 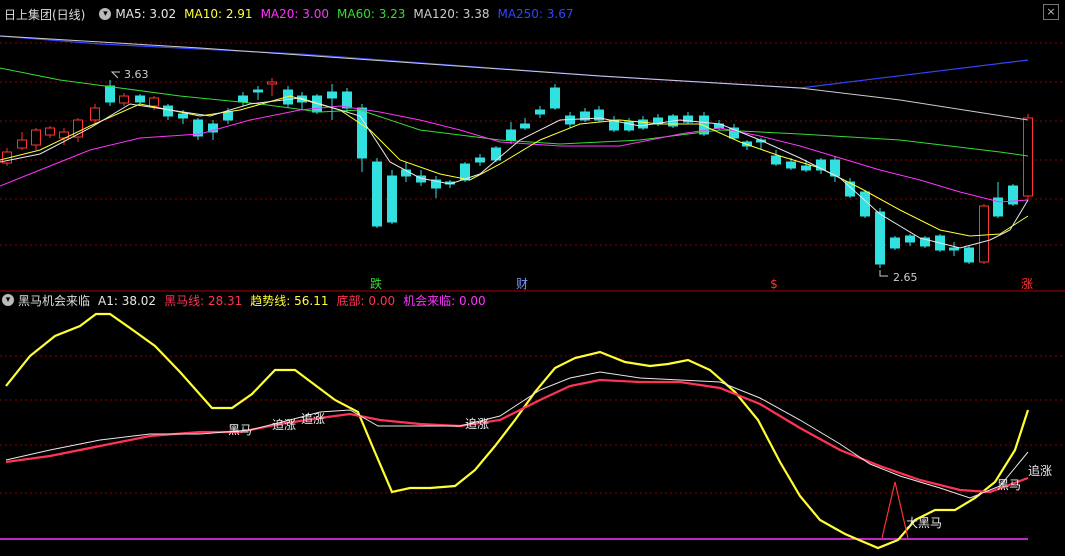 I want to click on low-annotation-arrow, so click(x=883, y=273).